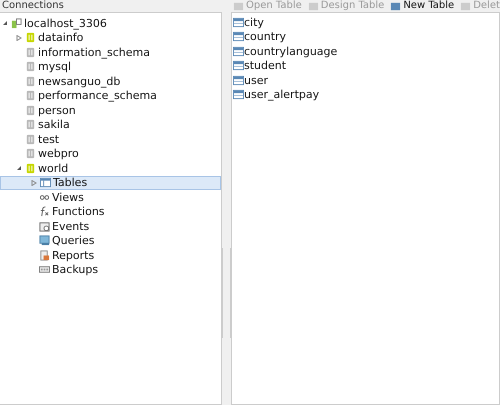 The image size is (500, 405). Describe the element at coordinates (54, 67) in the screenshot. I see `database-name: mysql` at that location.